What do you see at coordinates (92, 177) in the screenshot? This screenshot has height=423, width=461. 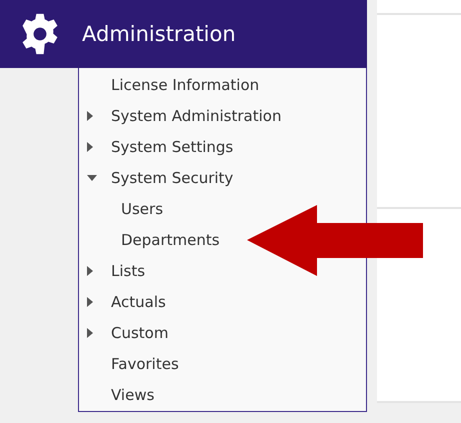 I see `caret-down-icon` at bounding box center [92, 177].